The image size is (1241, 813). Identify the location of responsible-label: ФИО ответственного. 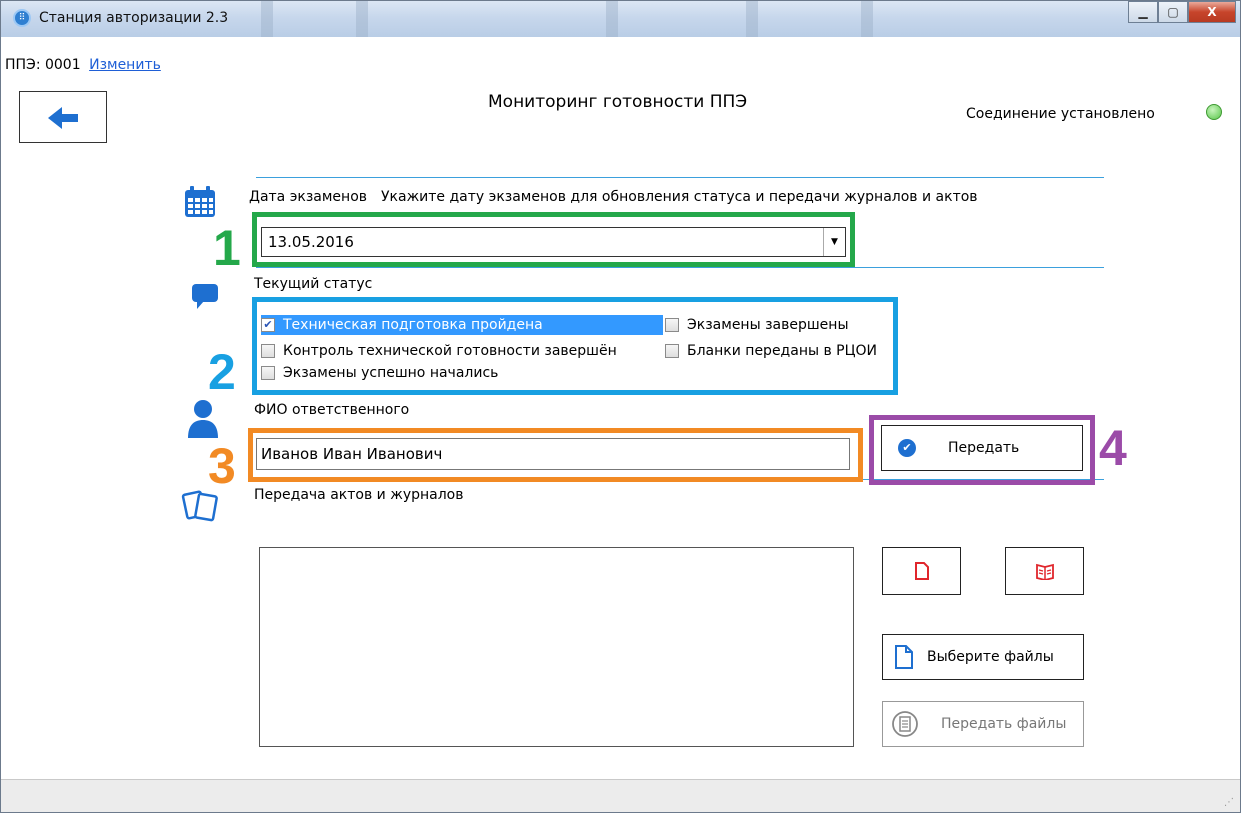
(332, 410).